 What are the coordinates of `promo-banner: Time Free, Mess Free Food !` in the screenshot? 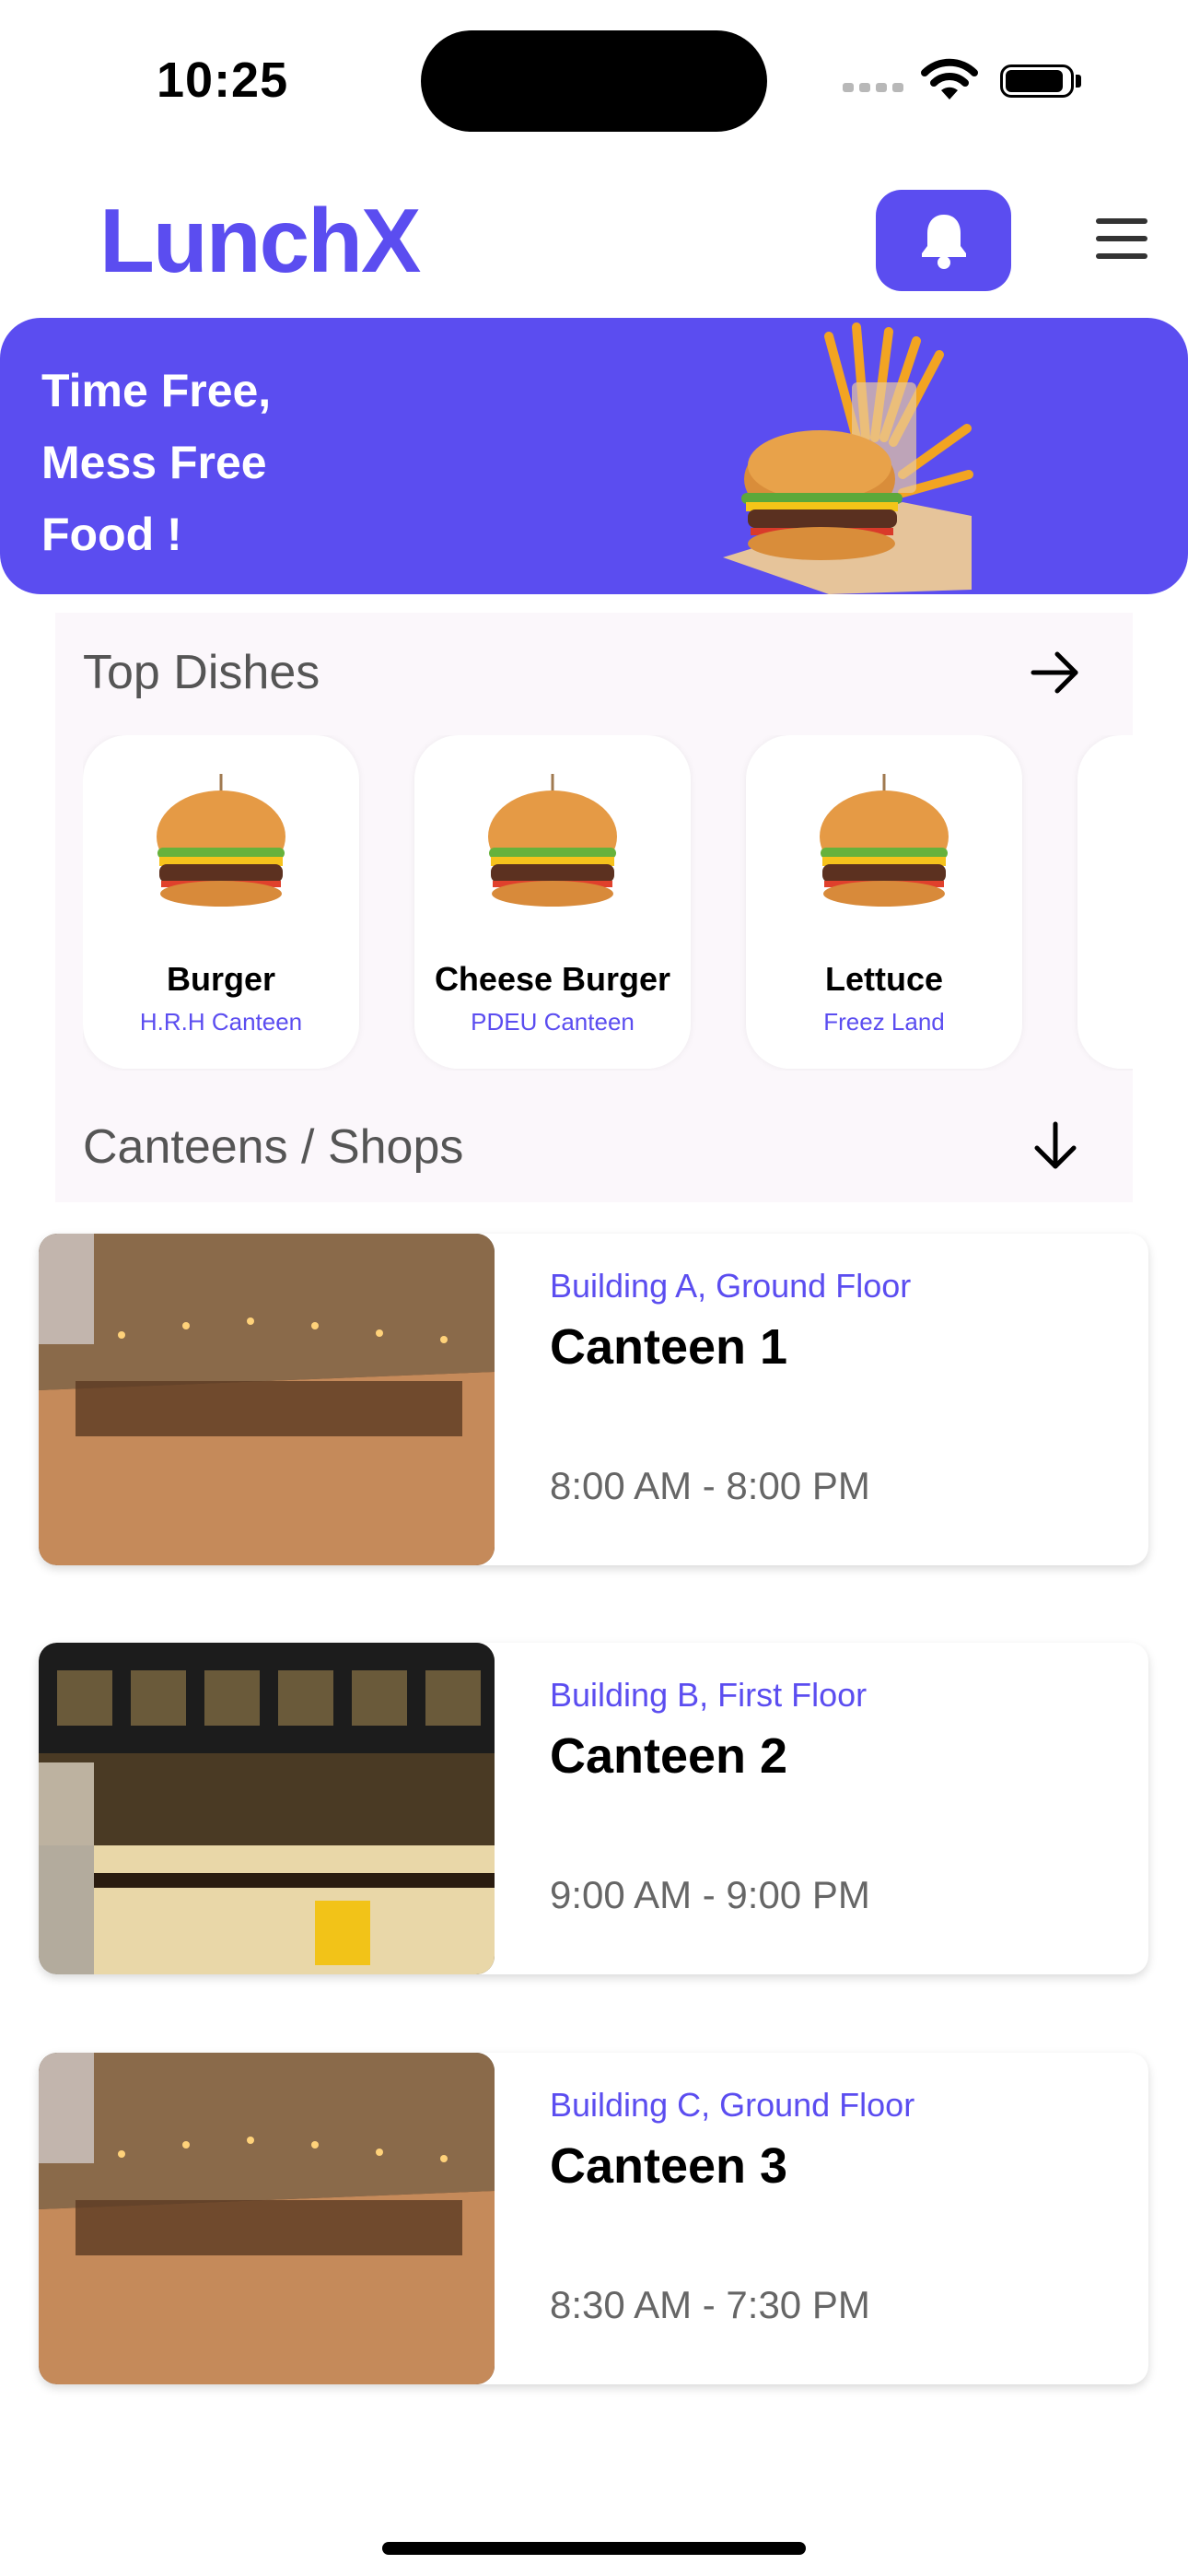 It's located at (594, 456).